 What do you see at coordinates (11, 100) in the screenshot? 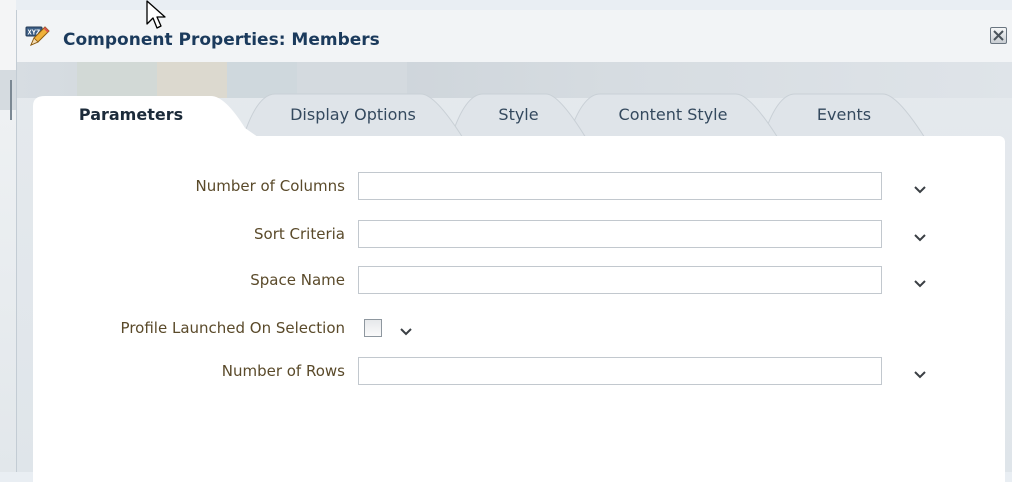
I see `background-divider` at bounding box center [11, 100].